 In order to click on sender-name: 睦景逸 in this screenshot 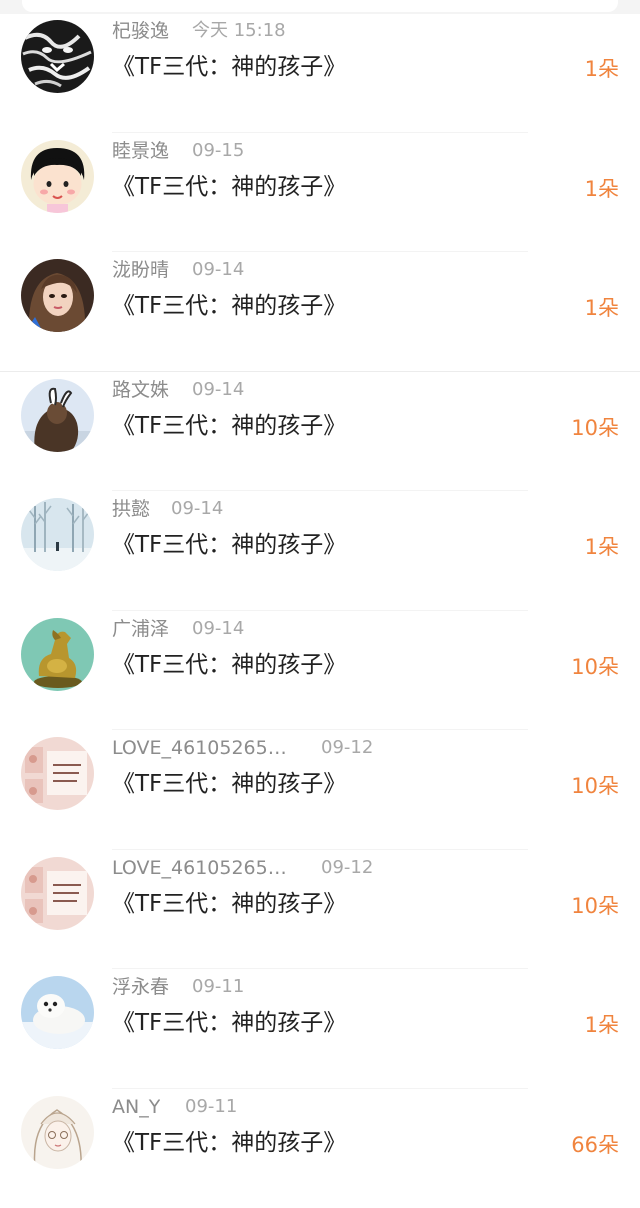, I will do `click(140, 151)`.